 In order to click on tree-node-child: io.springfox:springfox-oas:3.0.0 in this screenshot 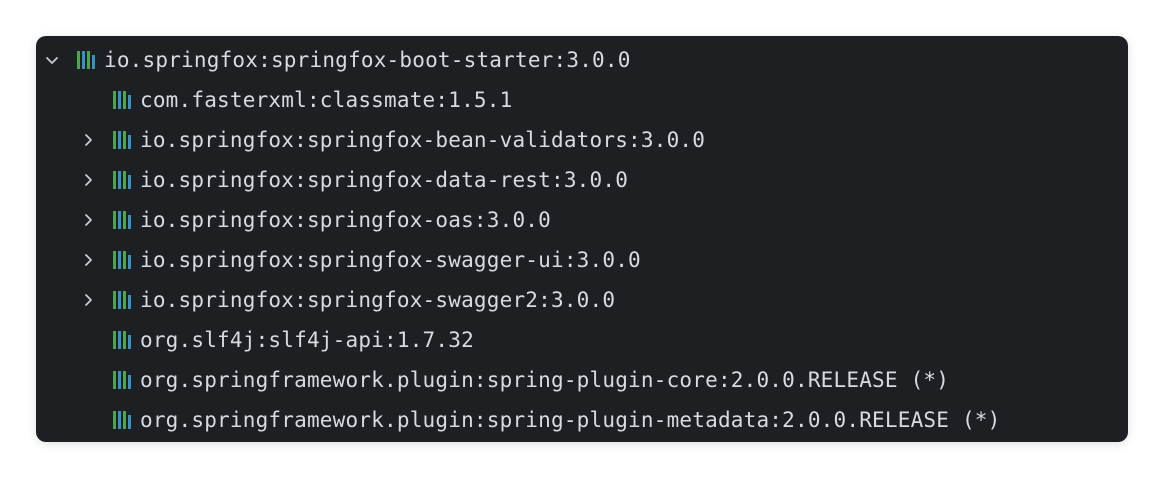, I will do `click(582, 220)`.